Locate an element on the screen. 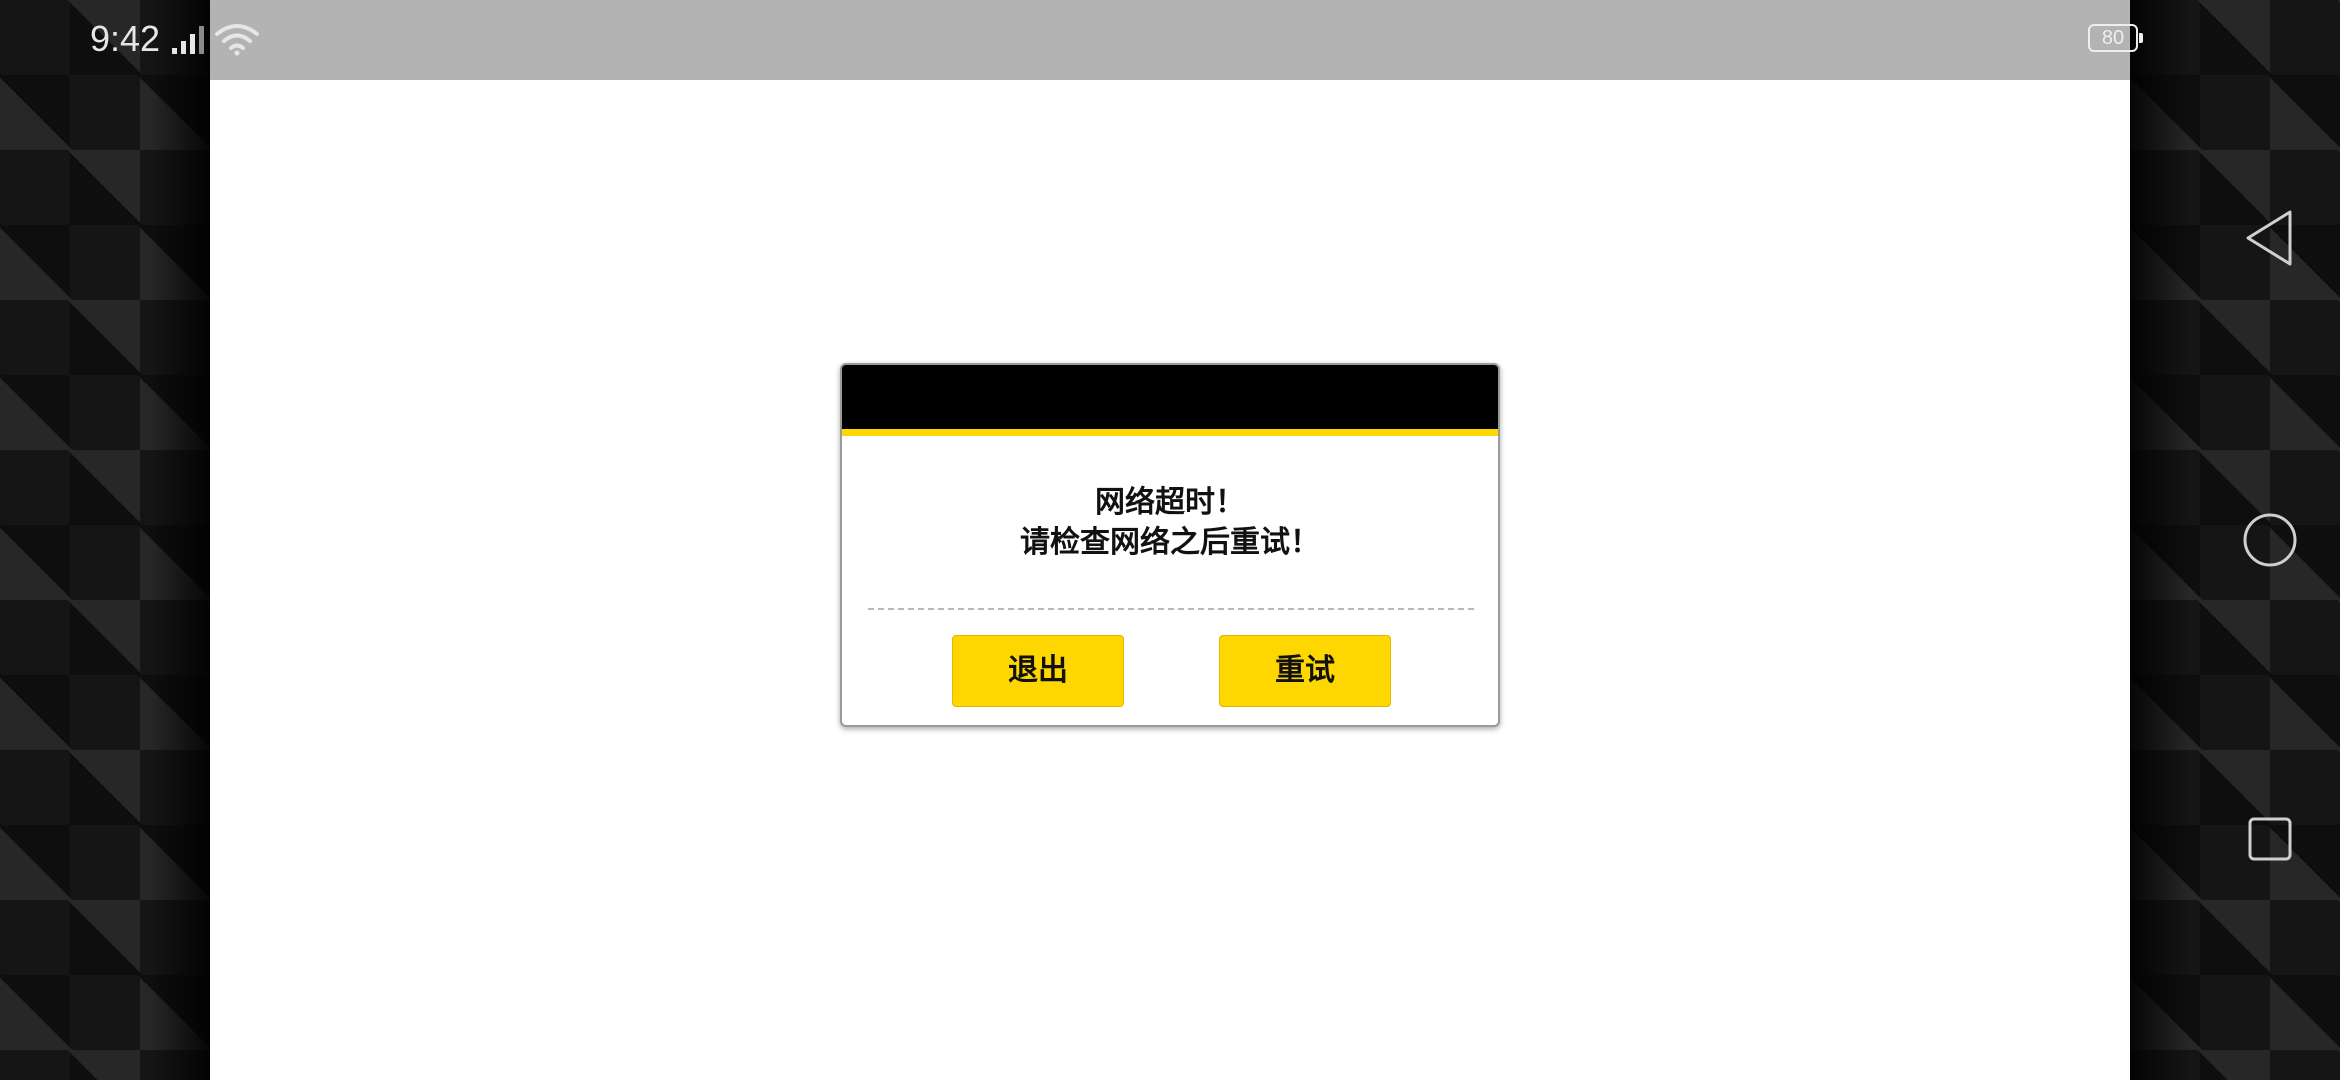 The image size is (2340, 1080). dialog-message-line2: 请检查网络之后重试！ is located at coordinates (1170, 542).